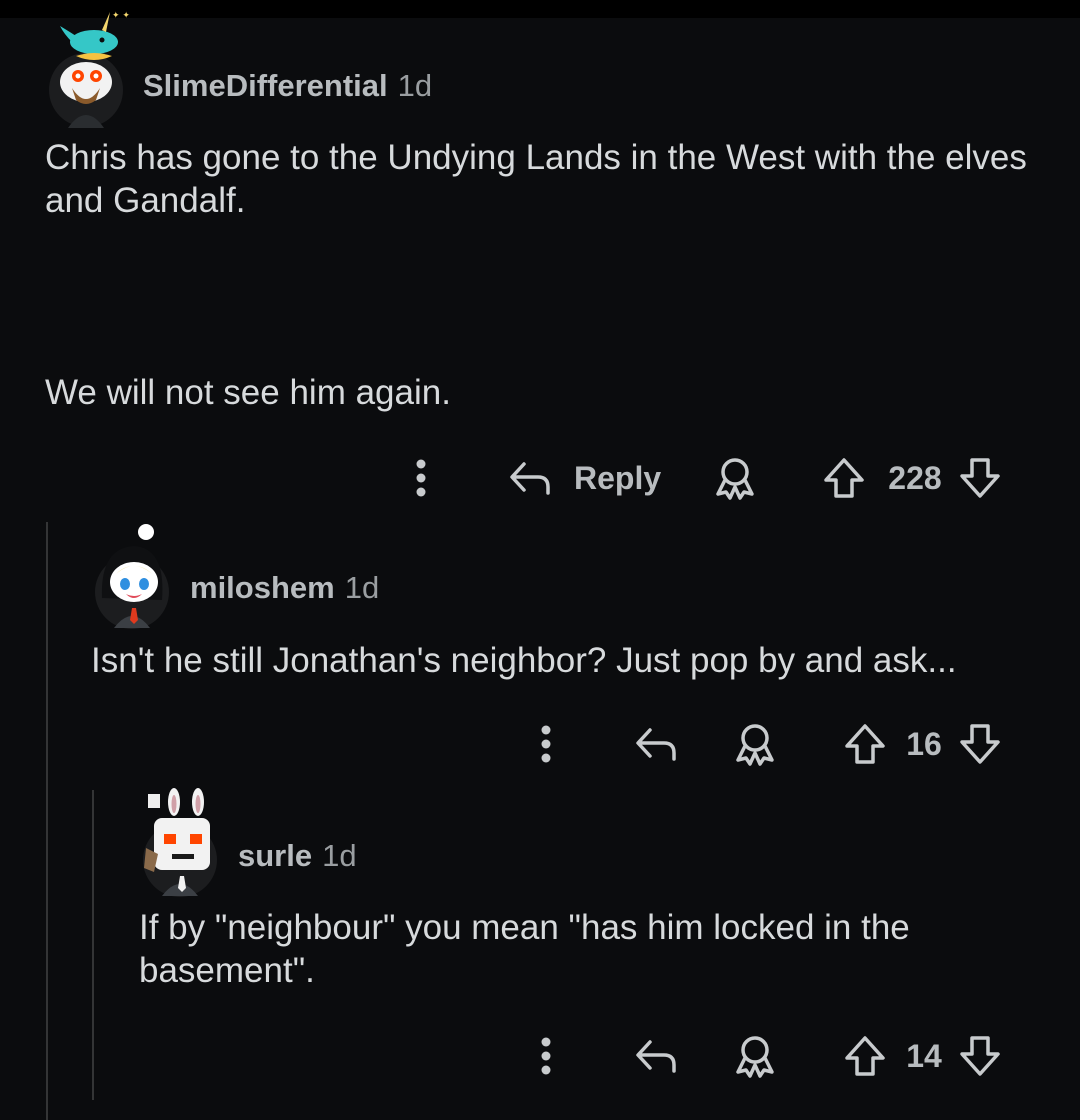  Describe the element at coordinates (924, 743) in the screenshot. I see `vote-count: 16` at that location.